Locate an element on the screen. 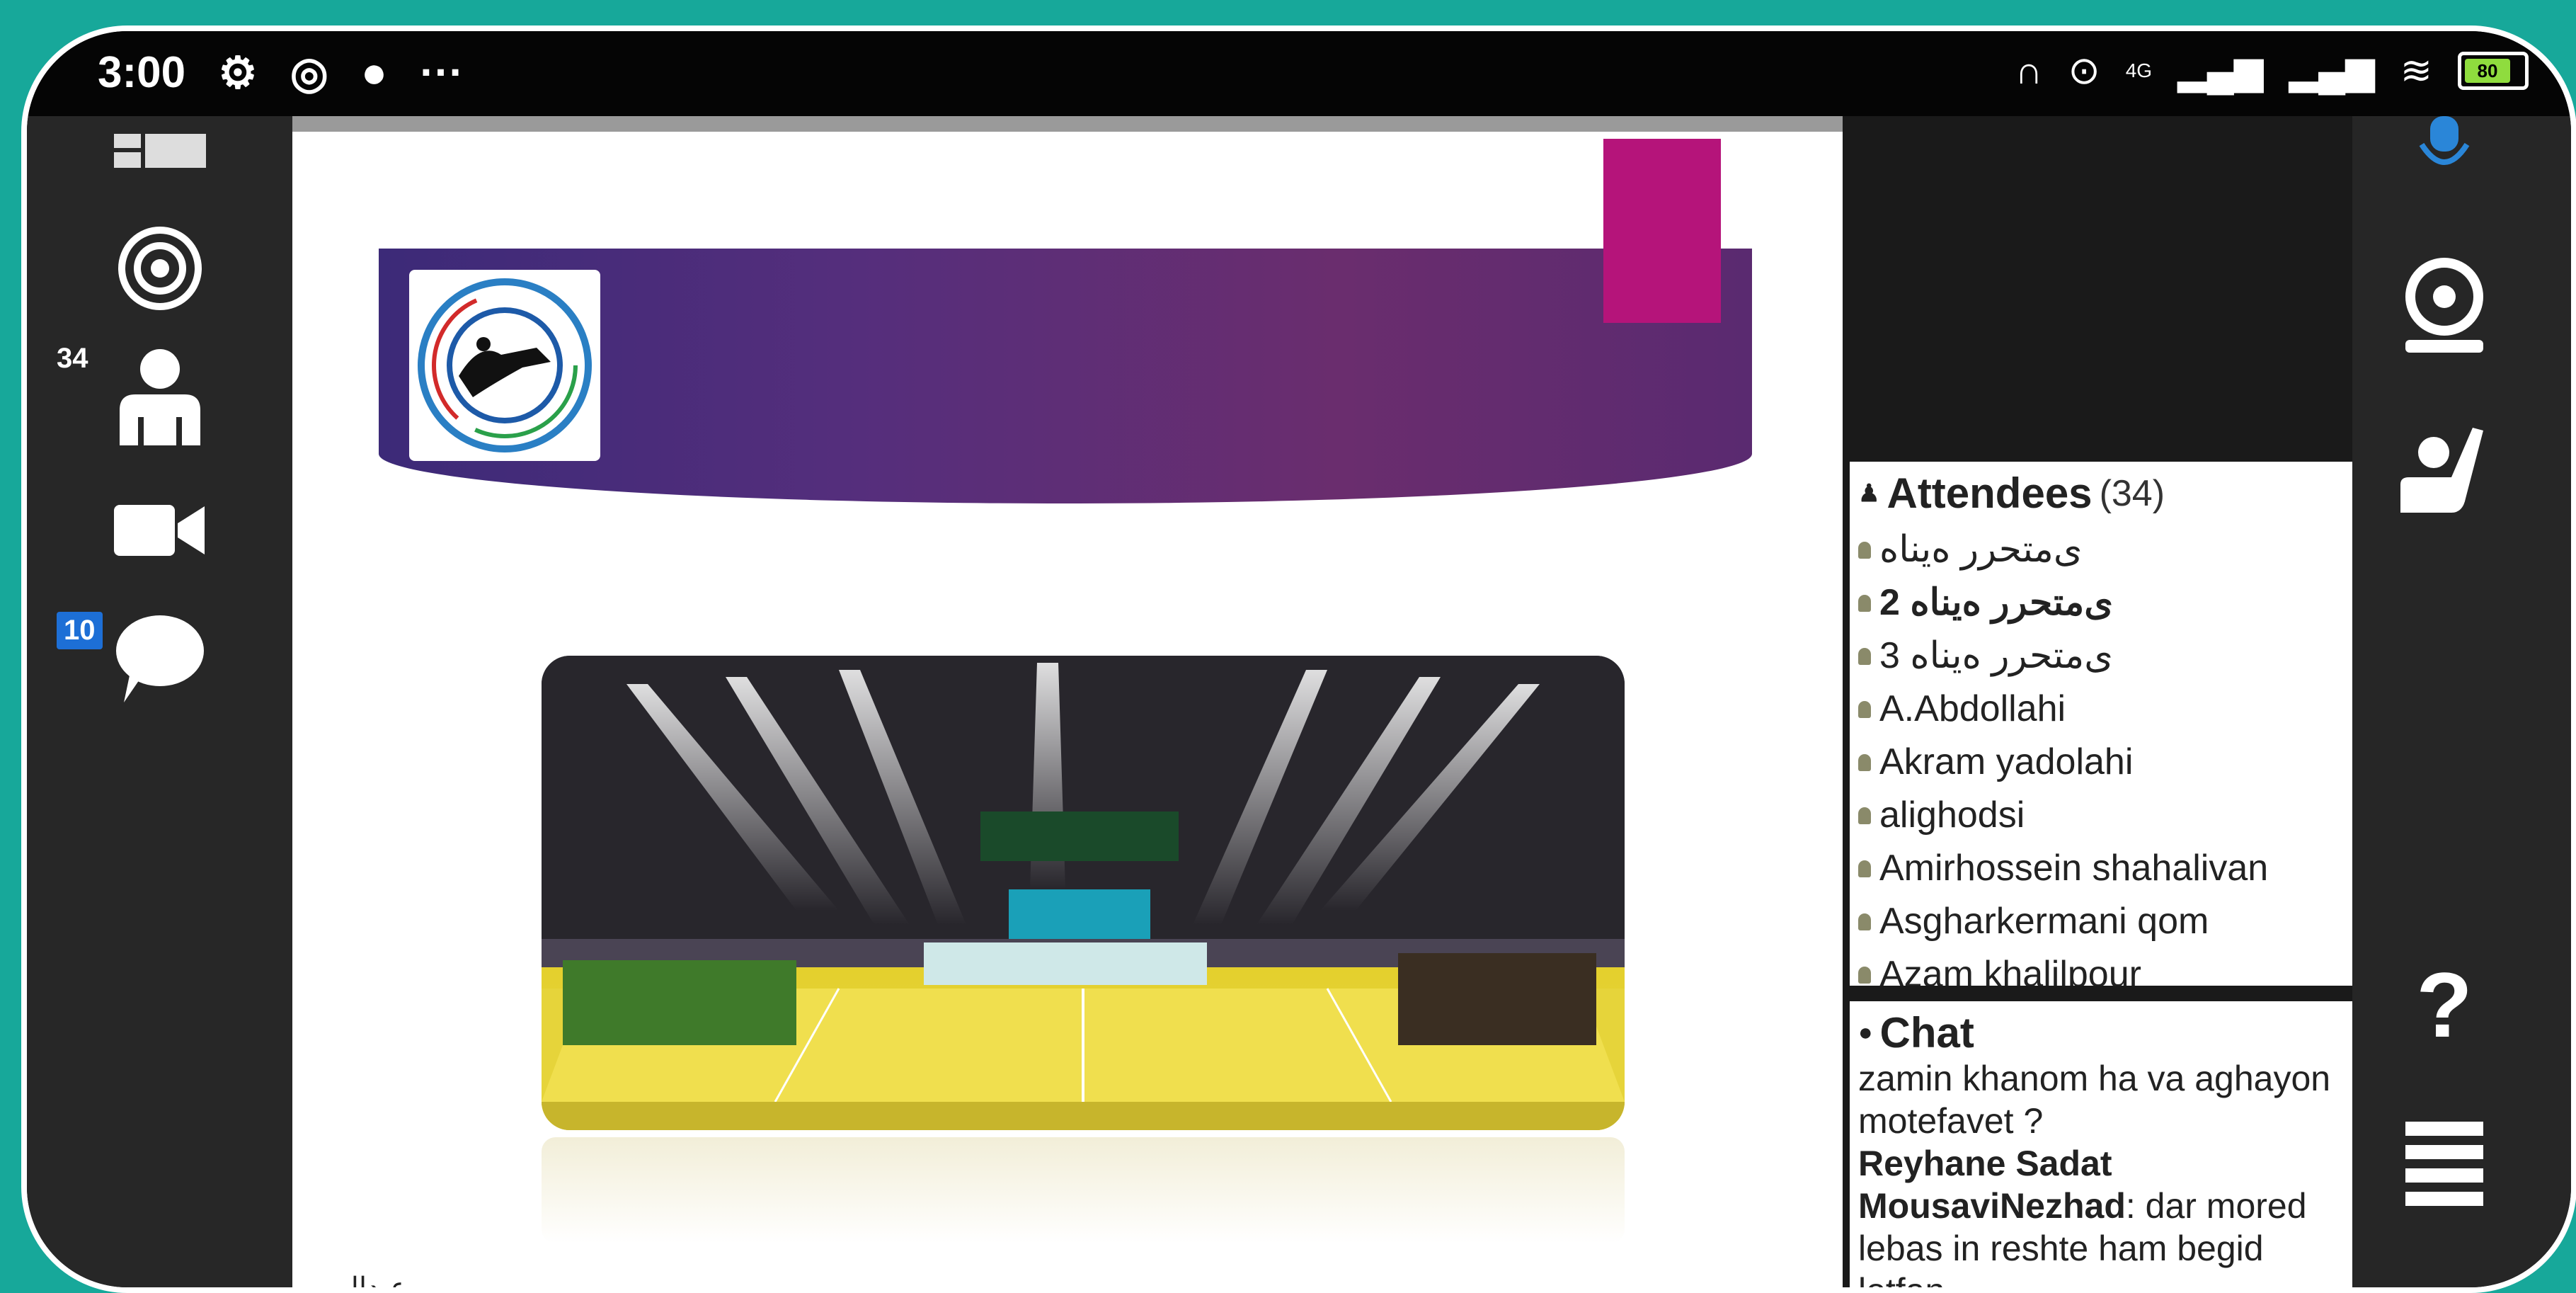  attendee-item: ی‌متحرر ه‌یناه is located at coordinates (2101, 549).